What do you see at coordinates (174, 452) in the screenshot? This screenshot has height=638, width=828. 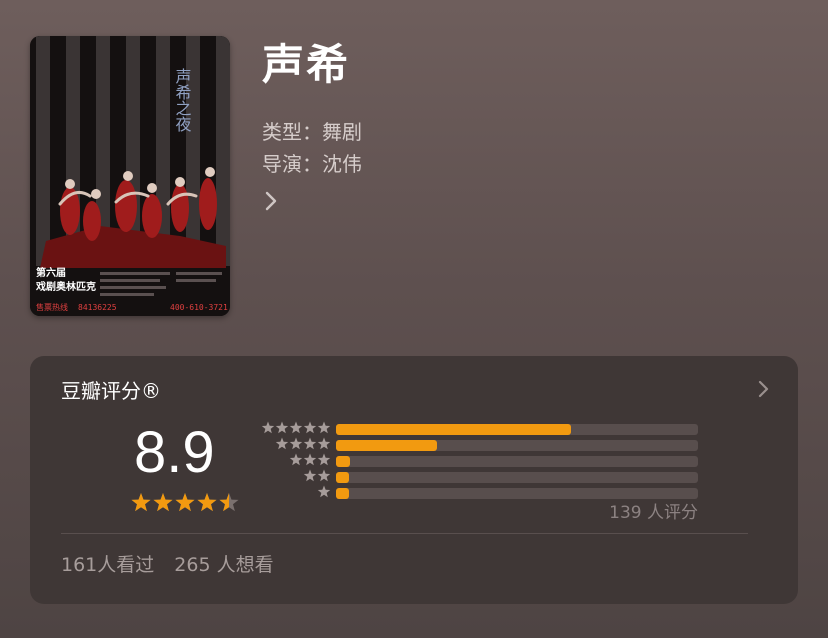 I see `rating-score: 8.9` at bounding box center [174, 452].